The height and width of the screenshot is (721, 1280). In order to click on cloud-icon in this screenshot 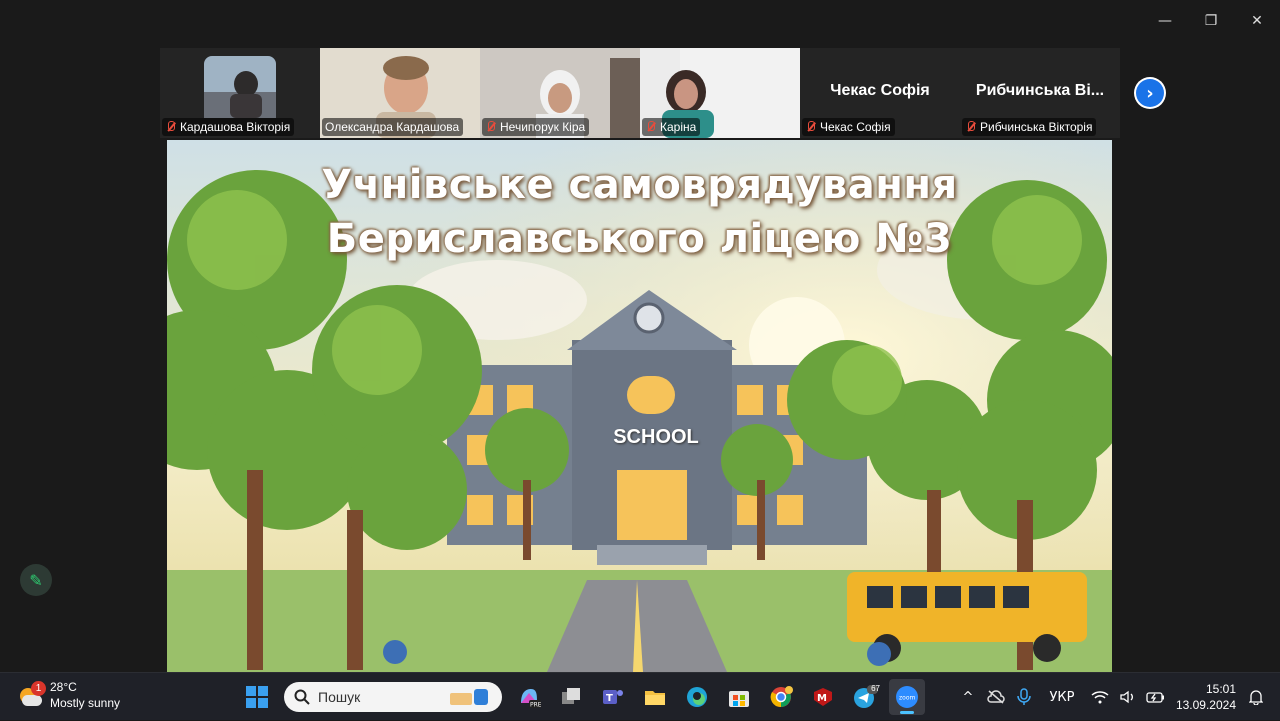, I will do `click(996, 697)`.